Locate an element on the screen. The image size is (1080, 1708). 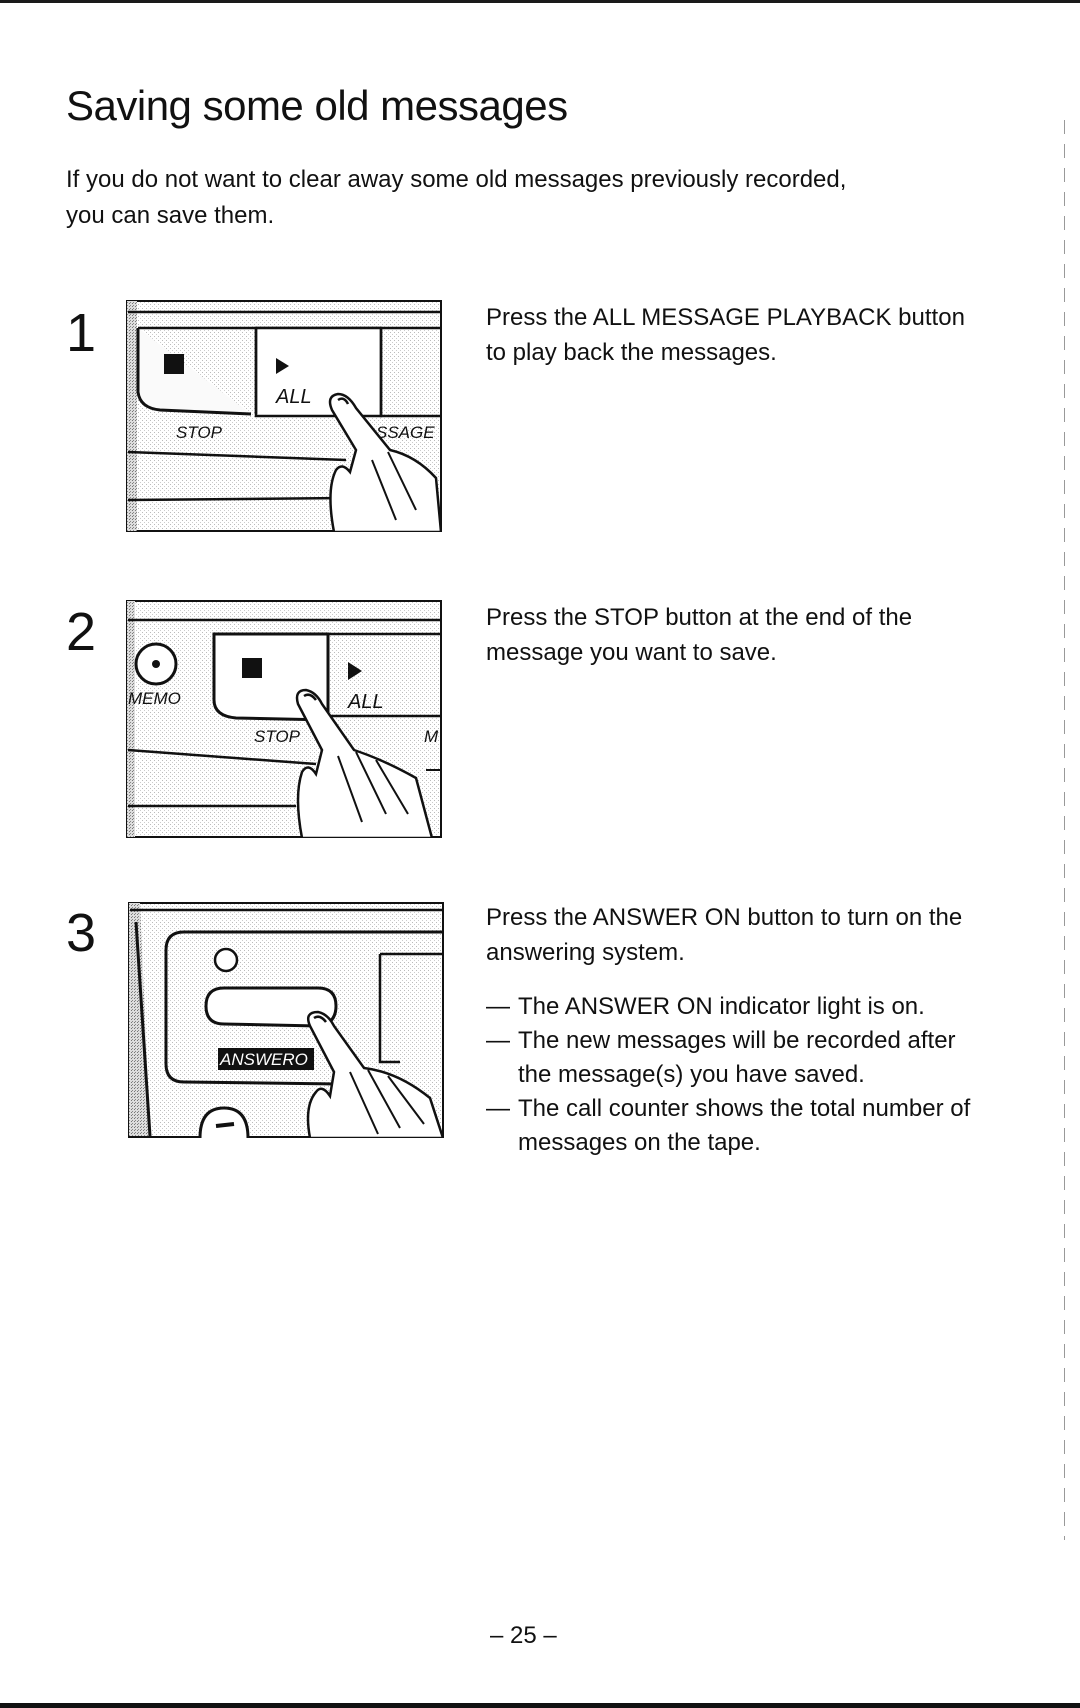
step-1-number: 1 is located at coordinates (81, 333).